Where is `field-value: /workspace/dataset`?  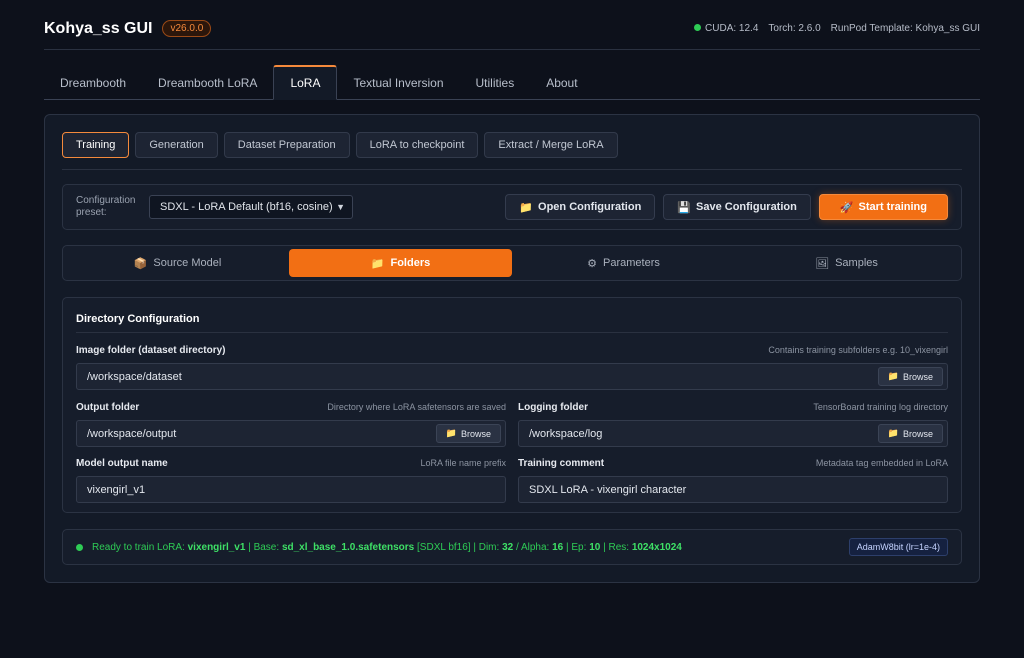 field-value: /workspace/dataset is located at coordinates (134, 376).